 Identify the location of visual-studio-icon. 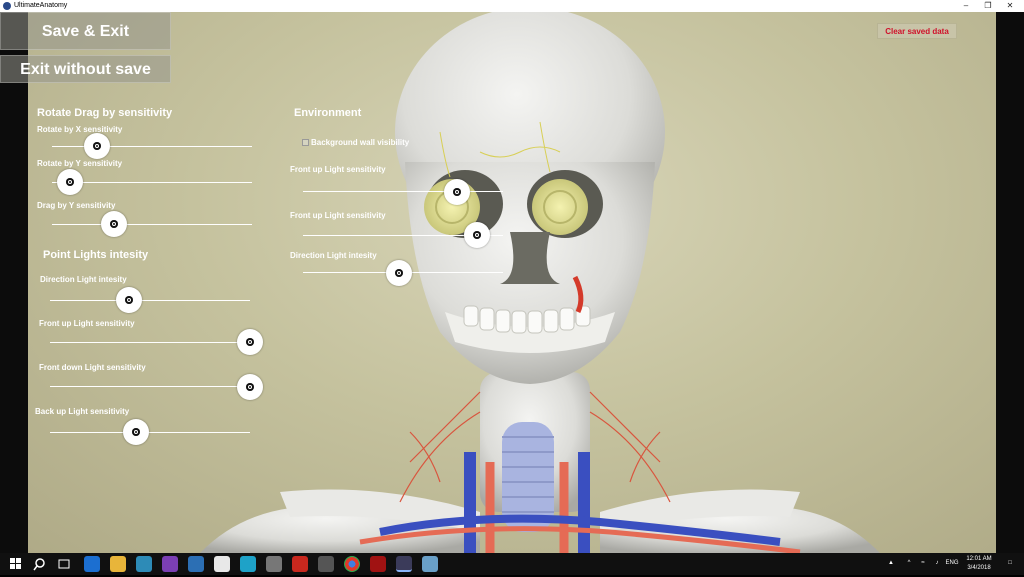
(170, 564).